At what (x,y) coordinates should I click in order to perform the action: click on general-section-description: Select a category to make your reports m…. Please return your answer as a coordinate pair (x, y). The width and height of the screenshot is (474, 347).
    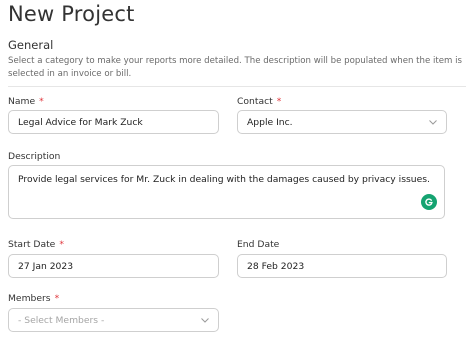
    Looking at the image, I should click on (235, 67).